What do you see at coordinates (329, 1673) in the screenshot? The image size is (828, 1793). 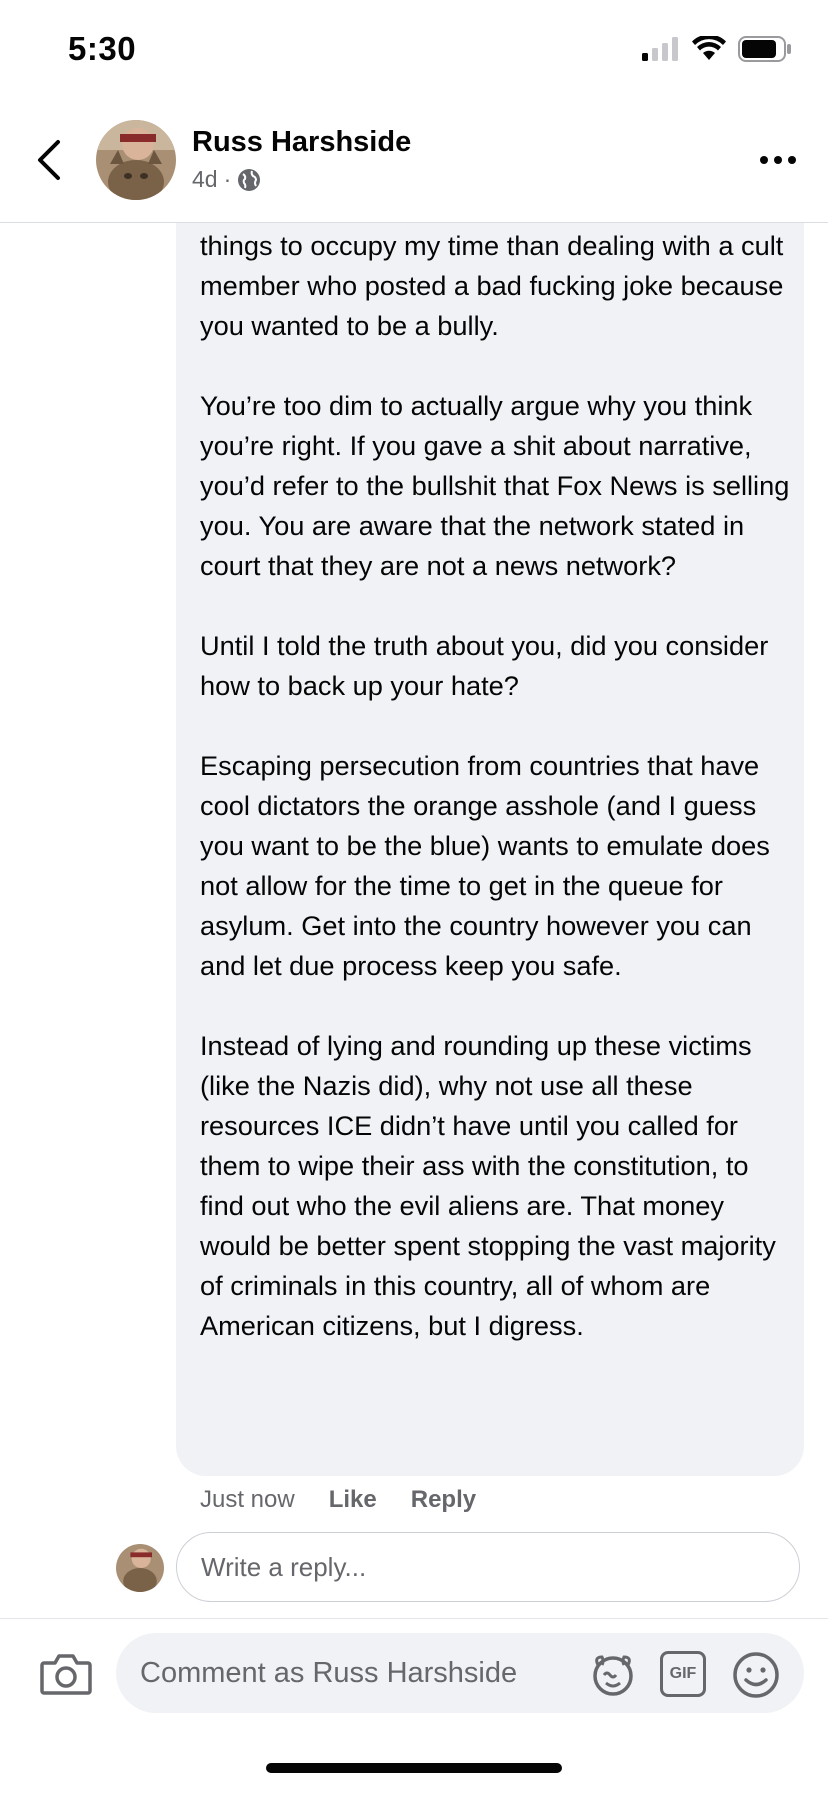 I see `comment-placeholder: Comment as Russ Harshside` at bounding box center [329, 1673].